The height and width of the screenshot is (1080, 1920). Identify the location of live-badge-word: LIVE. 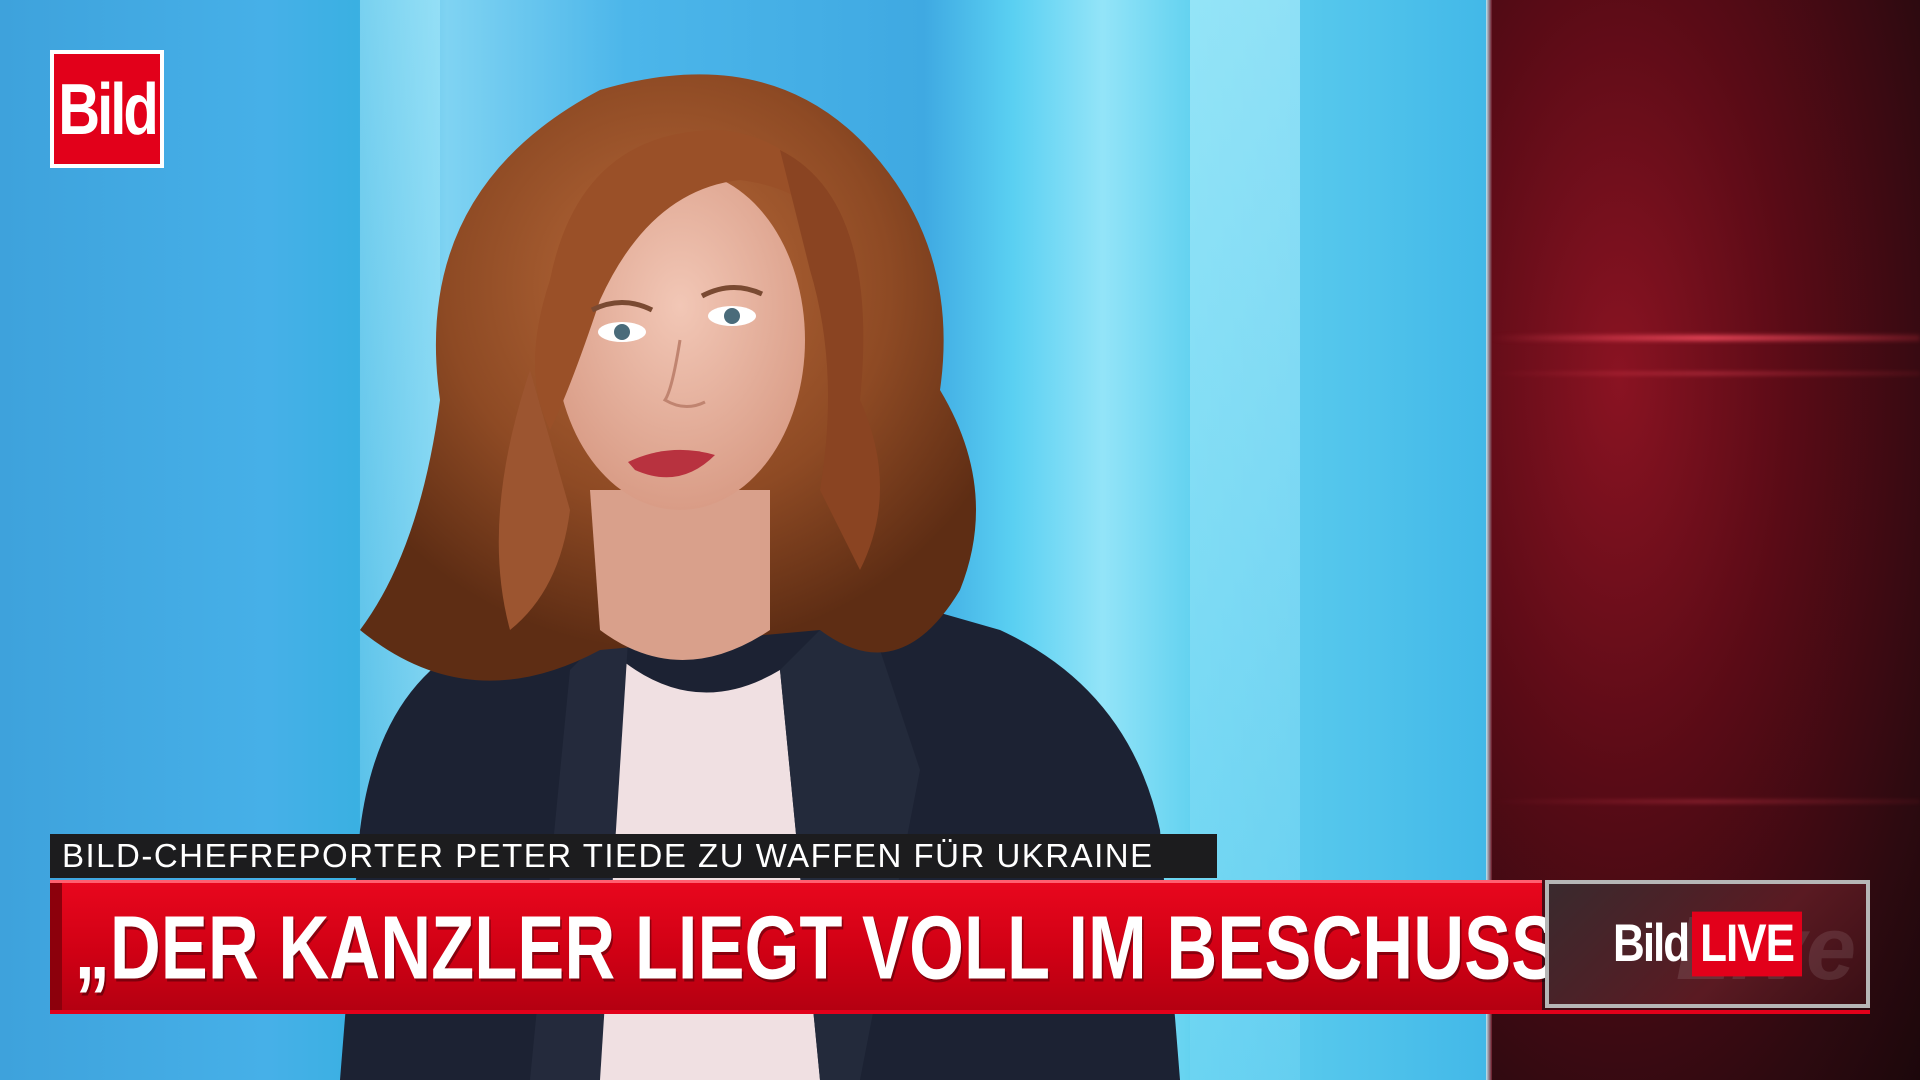
(1747, 944).